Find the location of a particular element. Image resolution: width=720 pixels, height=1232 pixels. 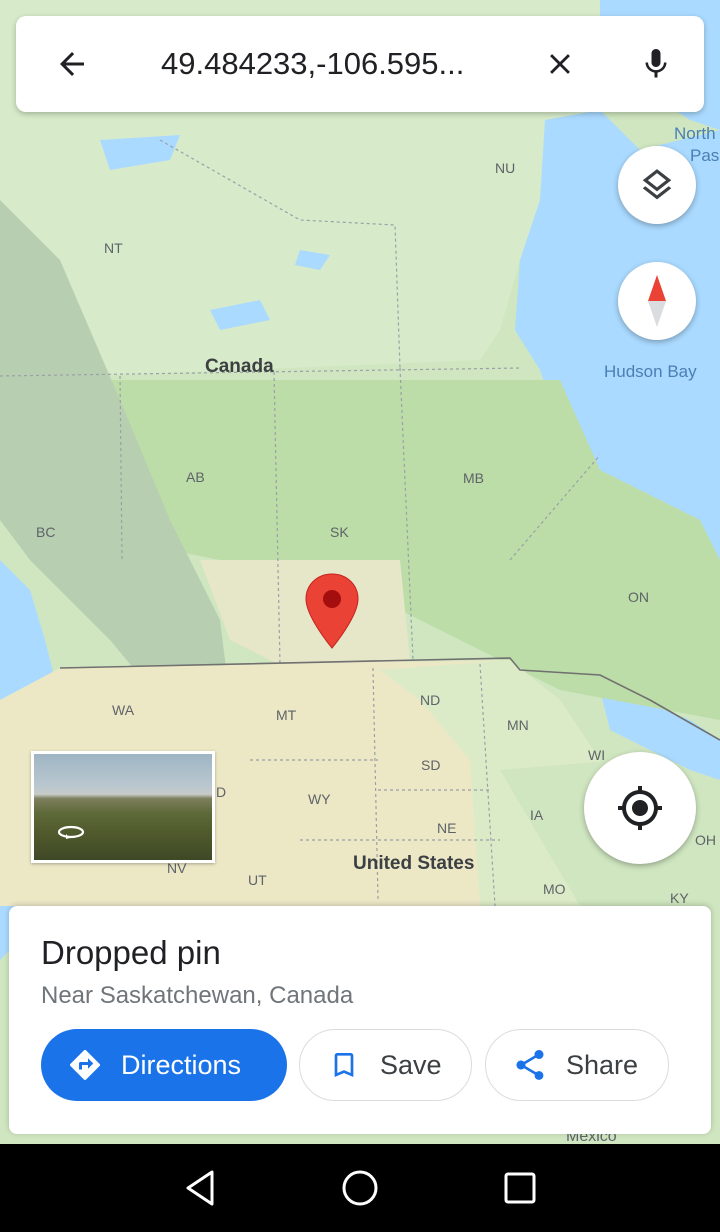

system-navigation-bar is located at coordinates (360, 1188).